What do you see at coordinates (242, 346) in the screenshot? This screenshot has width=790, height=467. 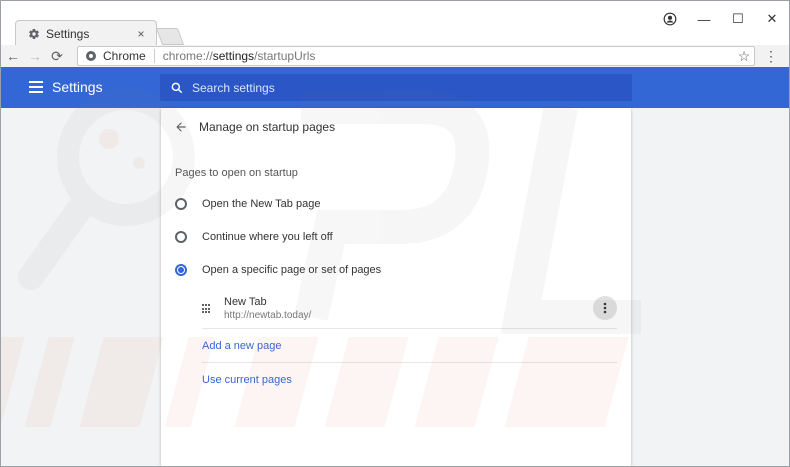 I see `add-new-page-link: Add a new page` at bounding box center [242, 346].